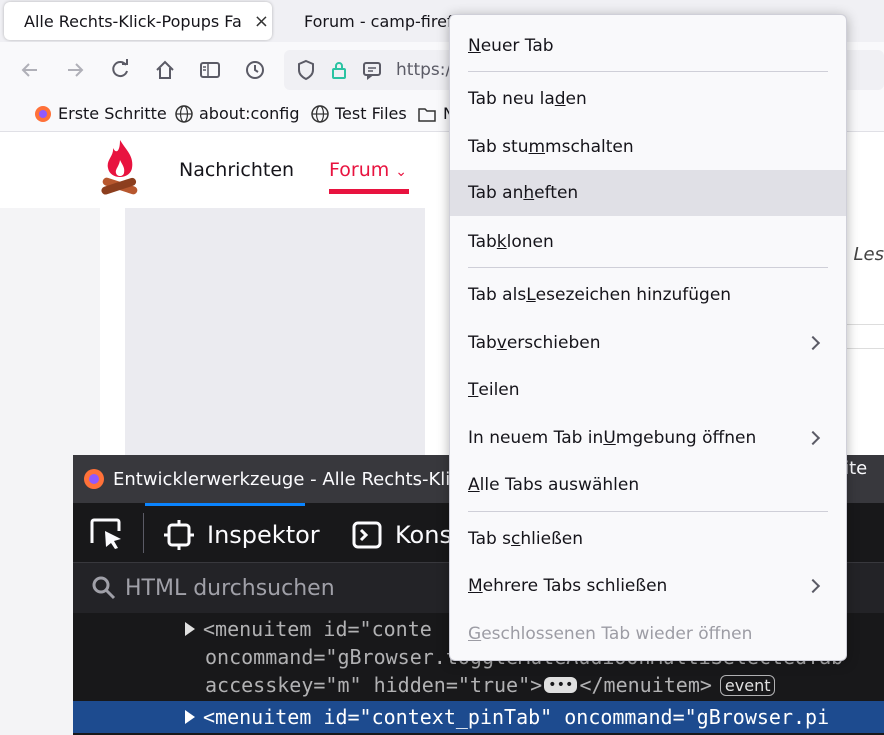  I want to click on menu-accesskey: A, so click(474, 485).